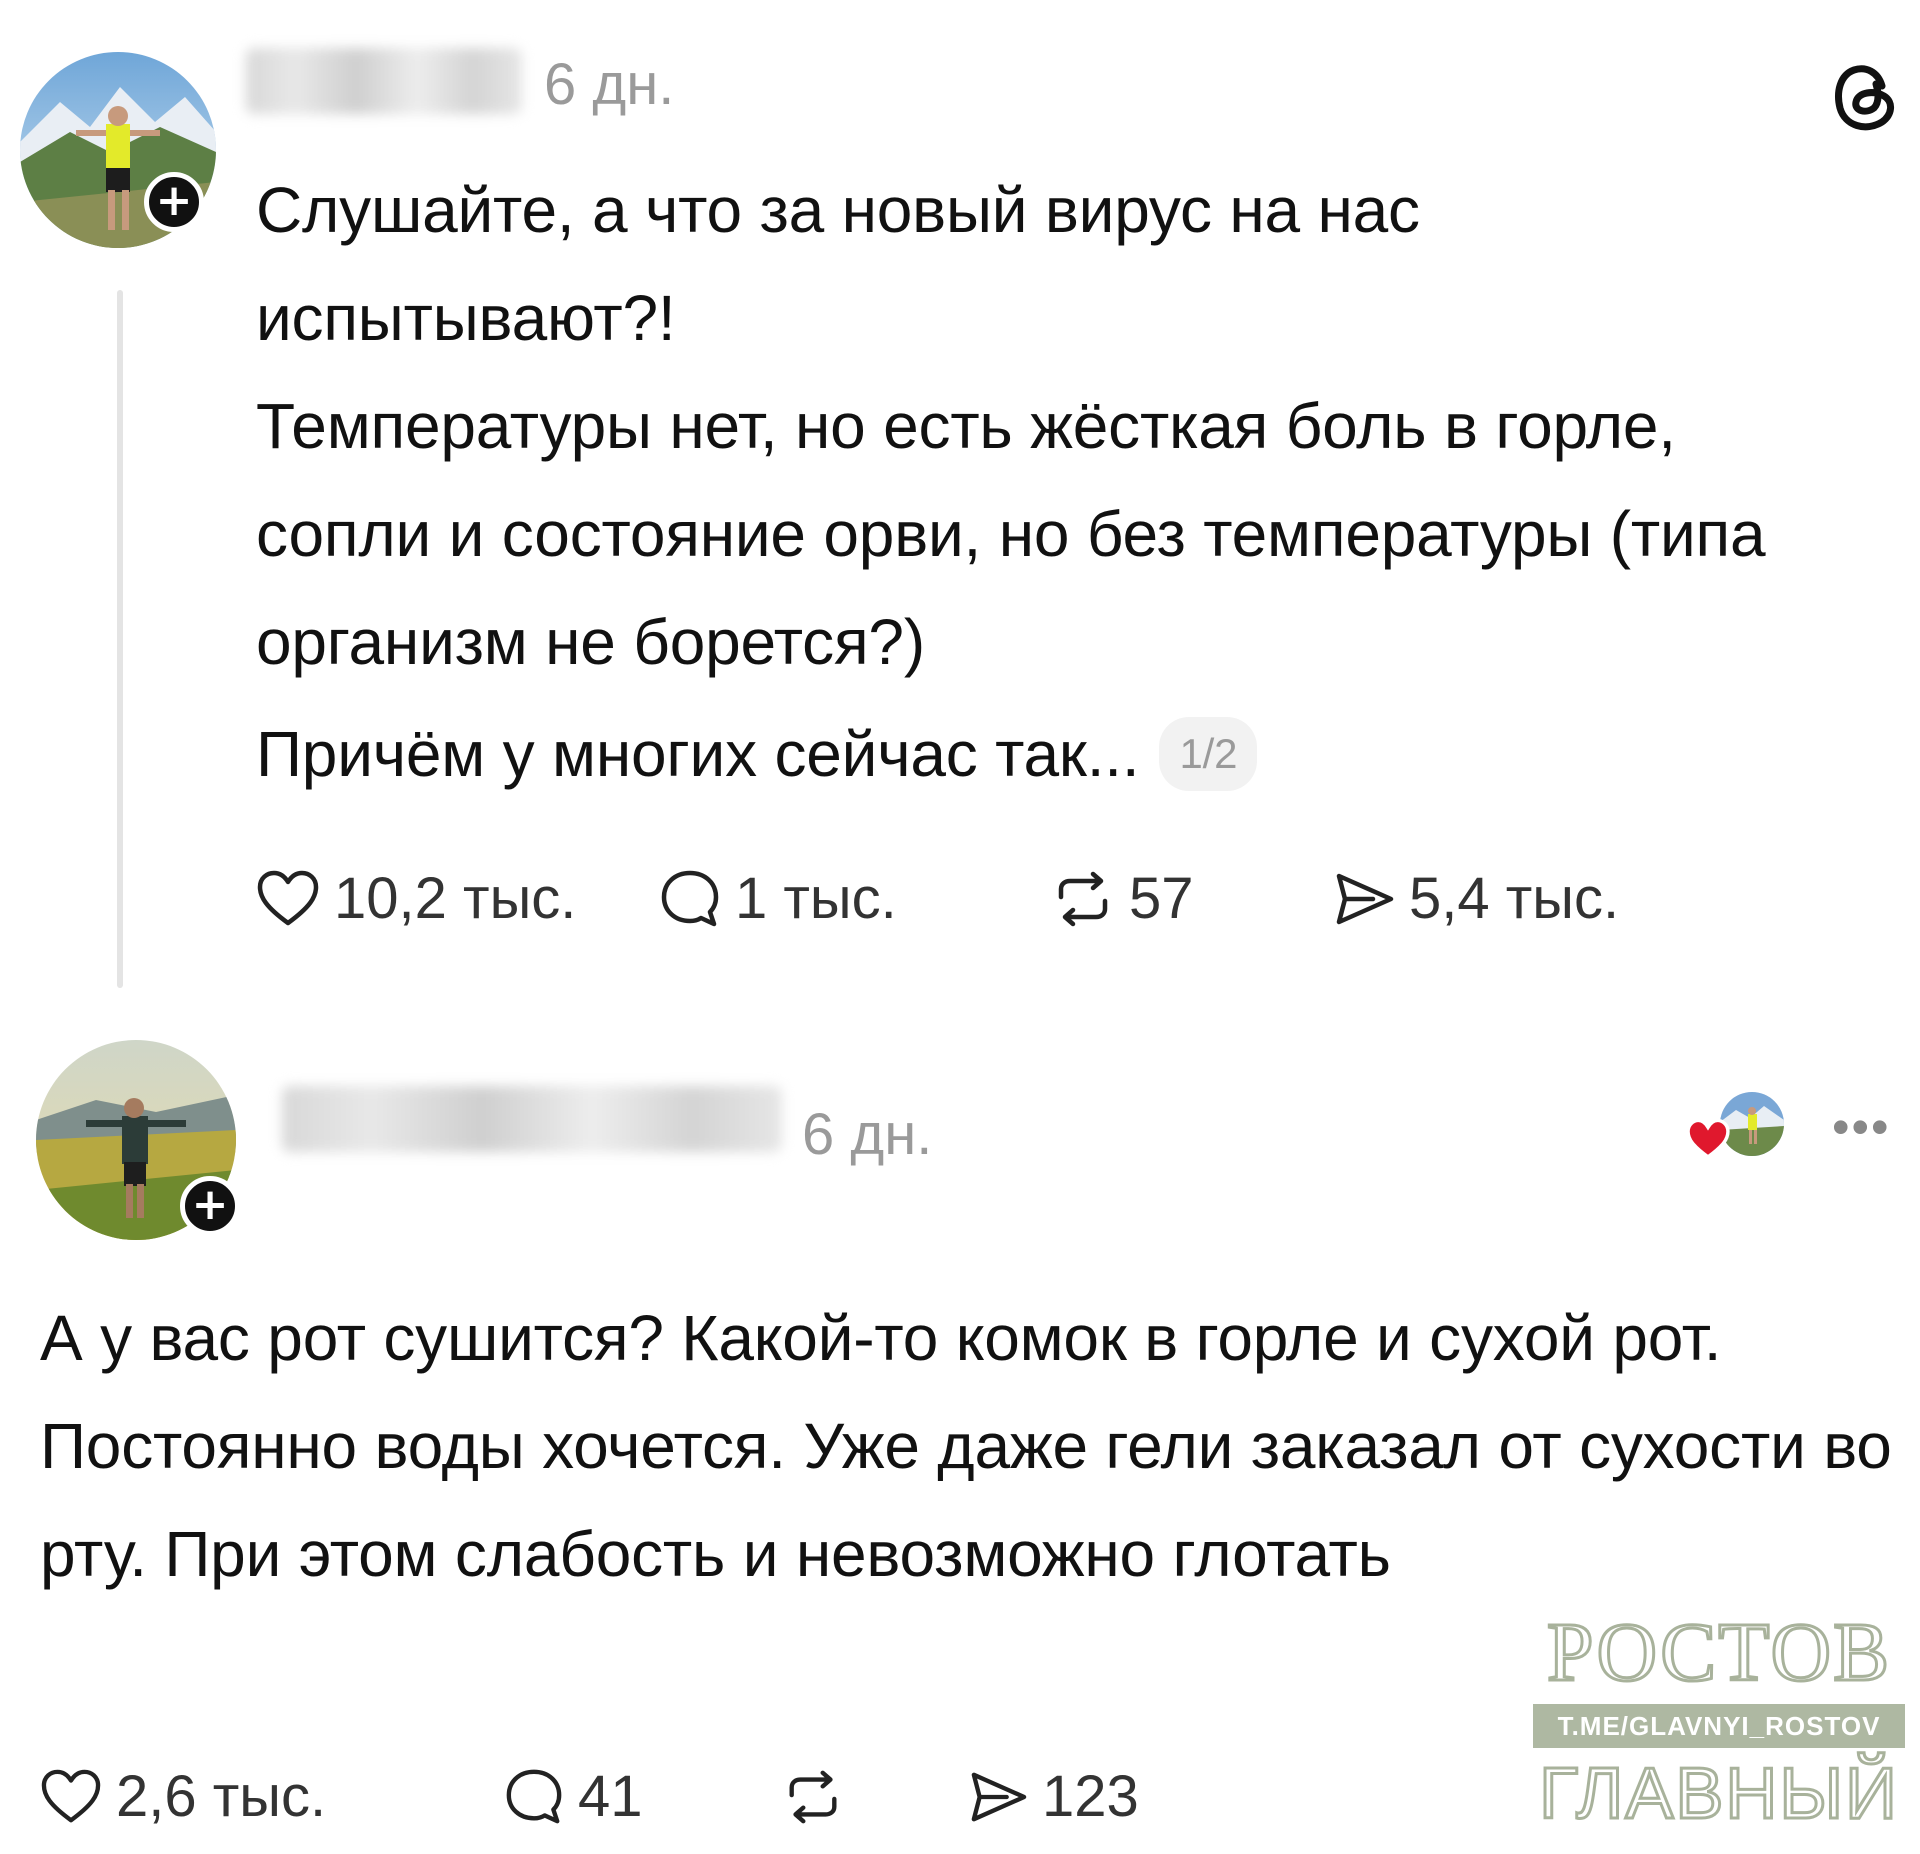  Describe the element at coordinates (816, 898) in the screenshot. I see `post1-reply-count: 1 тыс.` at that location.